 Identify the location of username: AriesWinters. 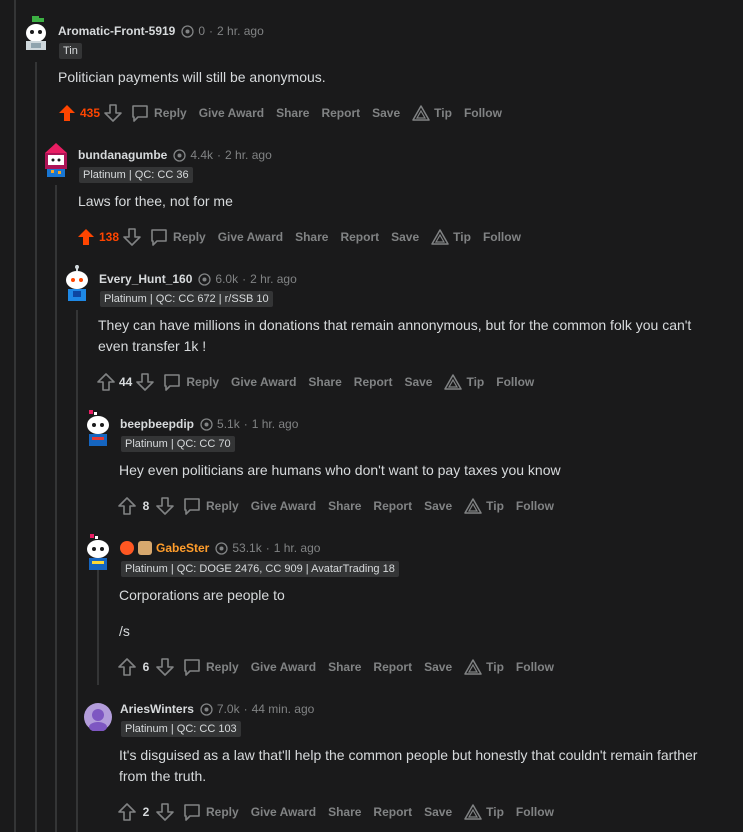
(157, 709).